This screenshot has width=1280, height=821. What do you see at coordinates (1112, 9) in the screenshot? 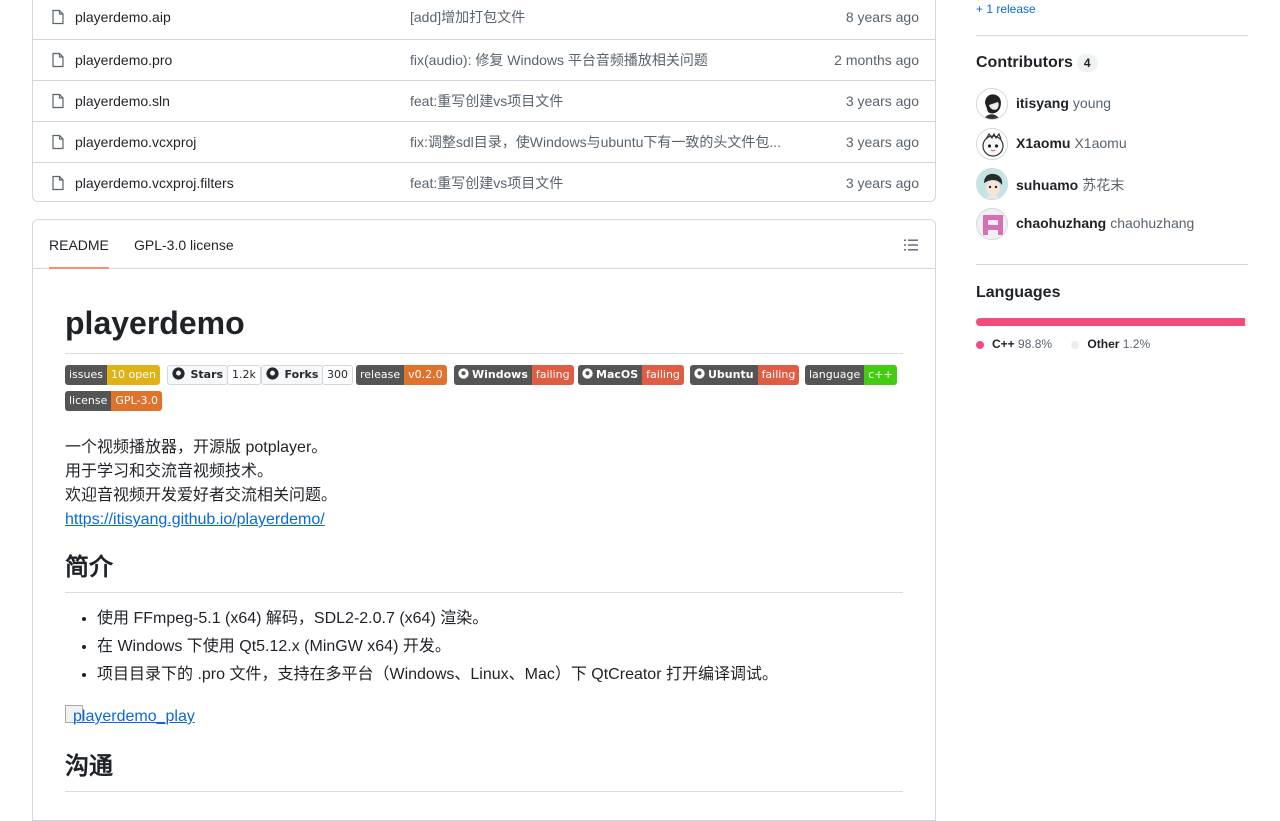
I see `releases-link: + 1 release` at bounding box center [1112, 9].